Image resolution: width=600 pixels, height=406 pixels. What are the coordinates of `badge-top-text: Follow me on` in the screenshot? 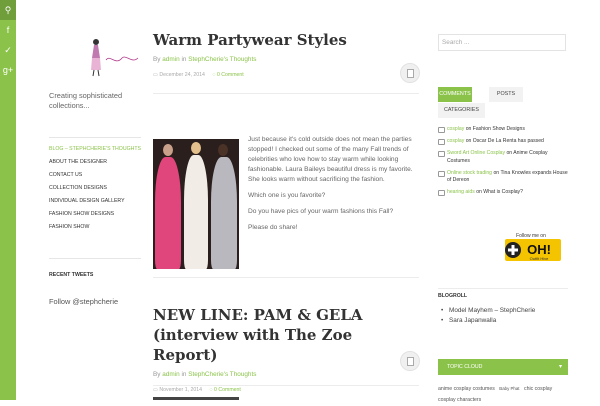 It's located at (531, 236).